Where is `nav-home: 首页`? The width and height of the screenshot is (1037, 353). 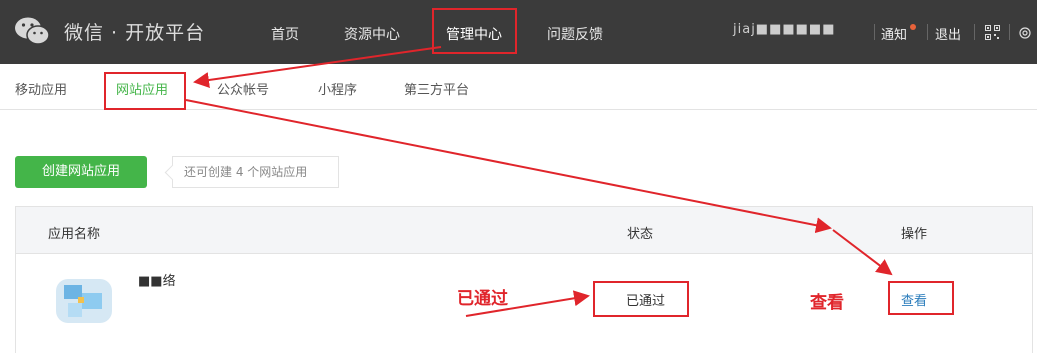
nav-home: 首页 is located at coordinates (285, 34).